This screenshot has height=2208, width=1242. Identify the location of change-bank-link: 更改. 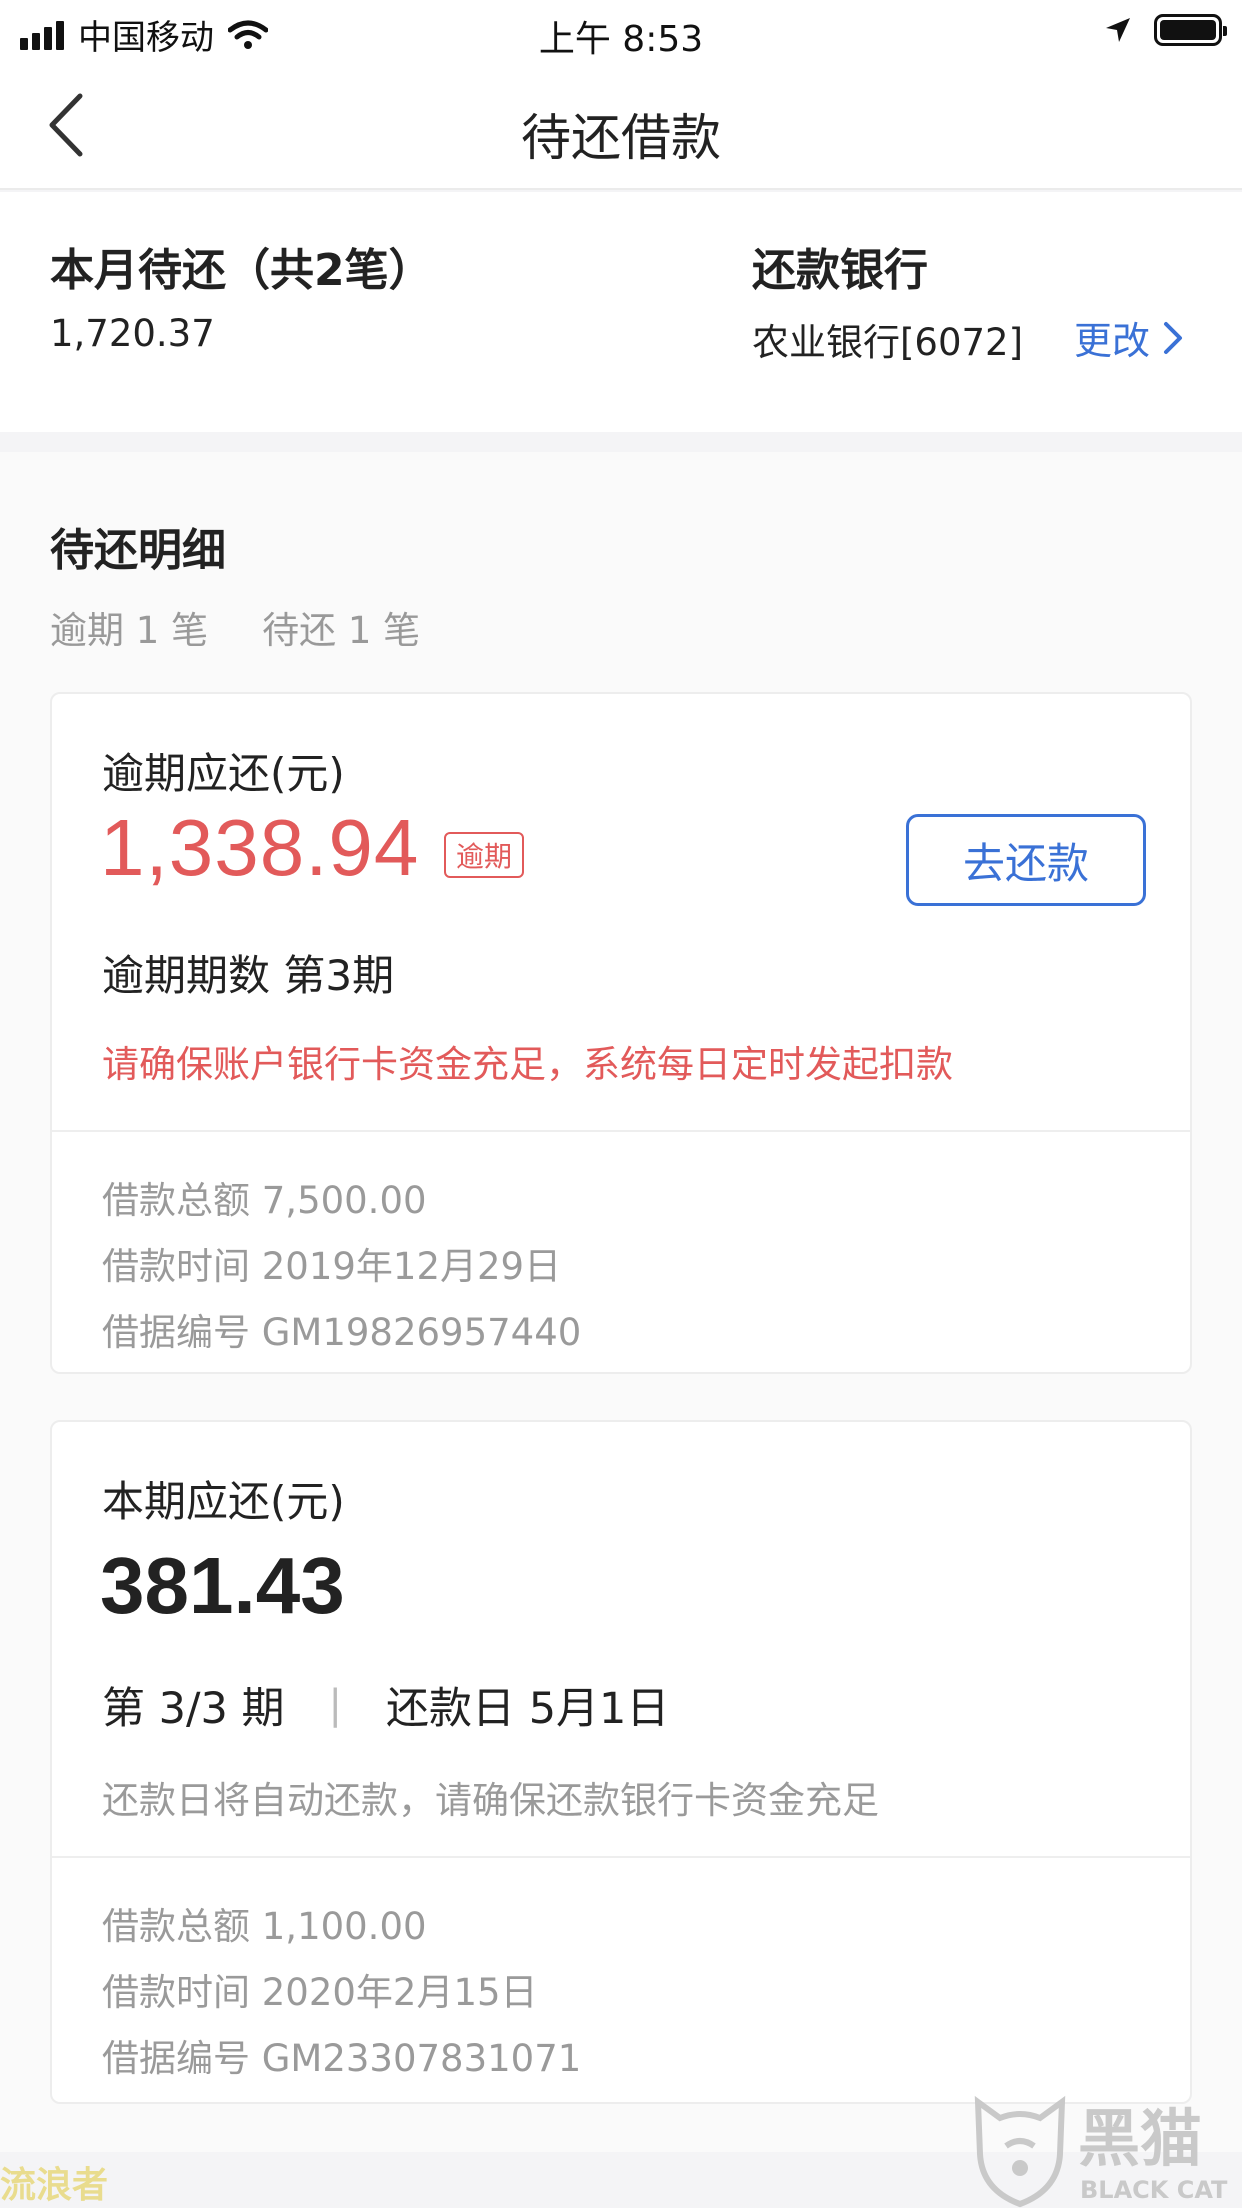
(1129, 337).